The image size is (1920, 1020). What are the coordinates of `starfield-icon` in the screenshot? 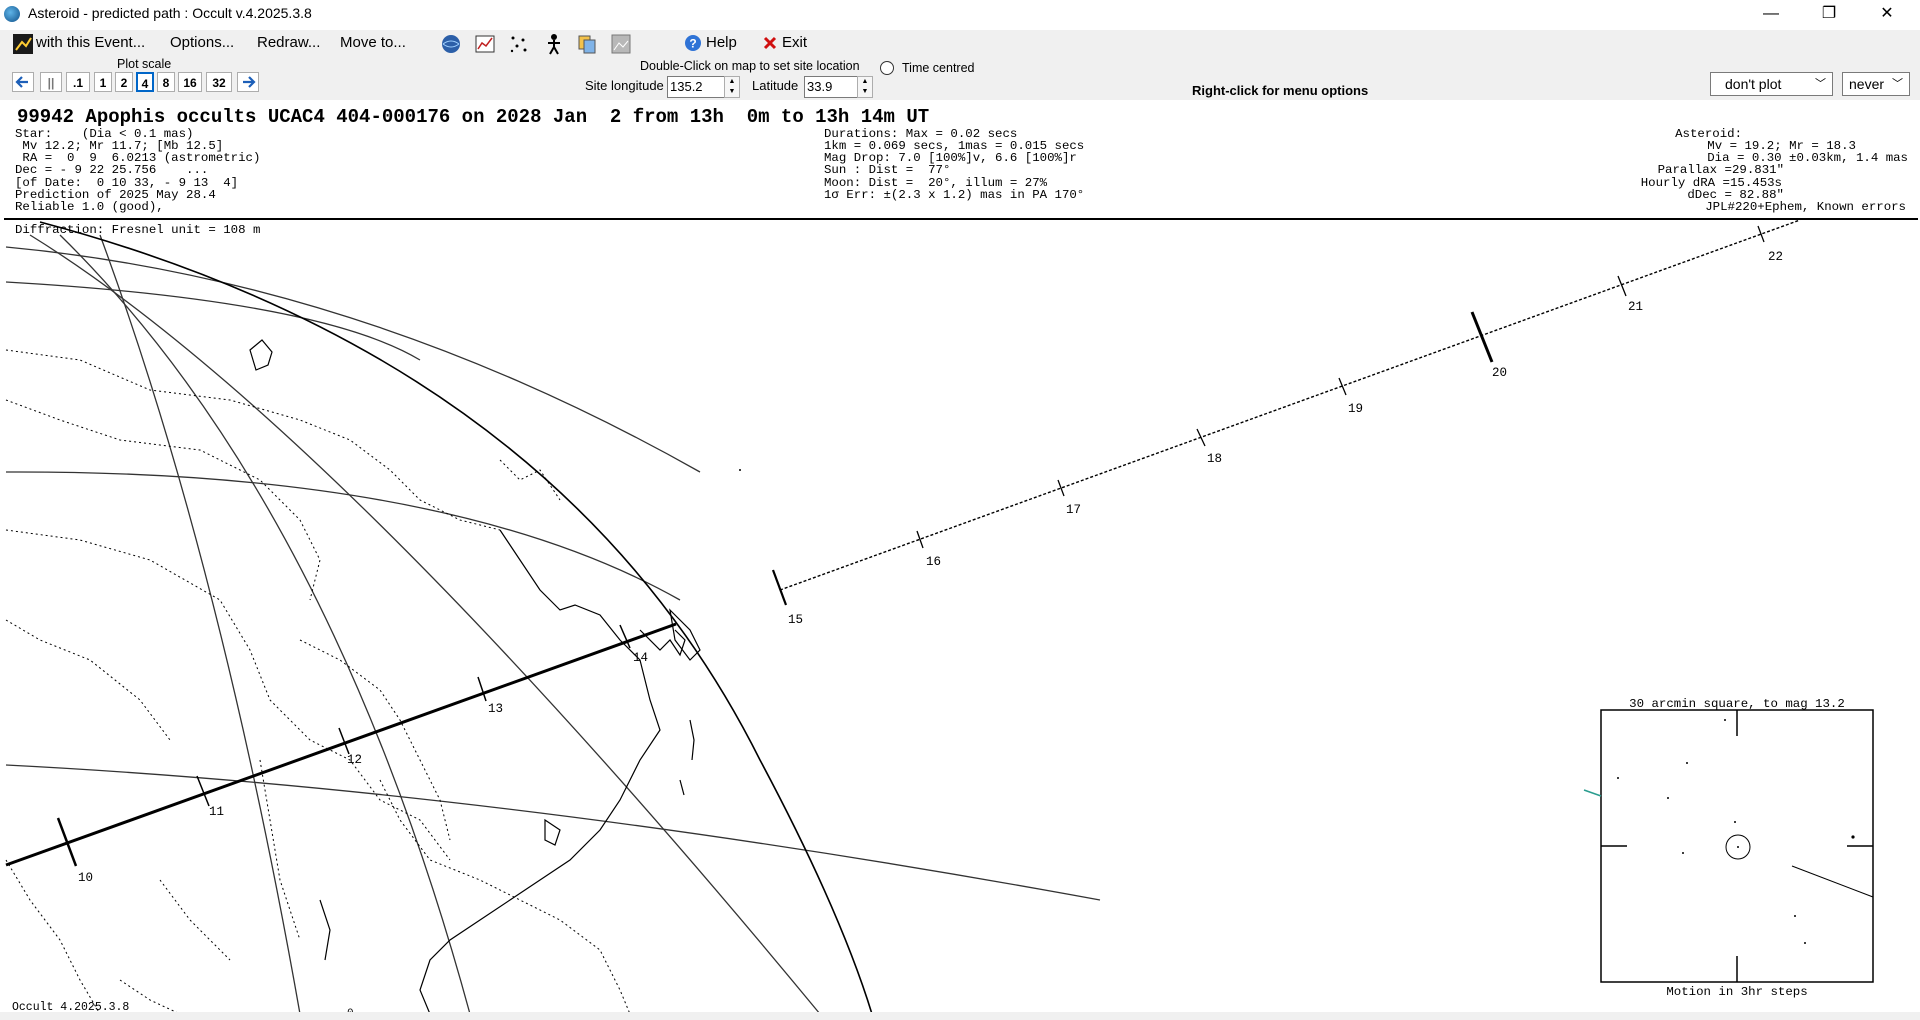 It's located at (519, 44).